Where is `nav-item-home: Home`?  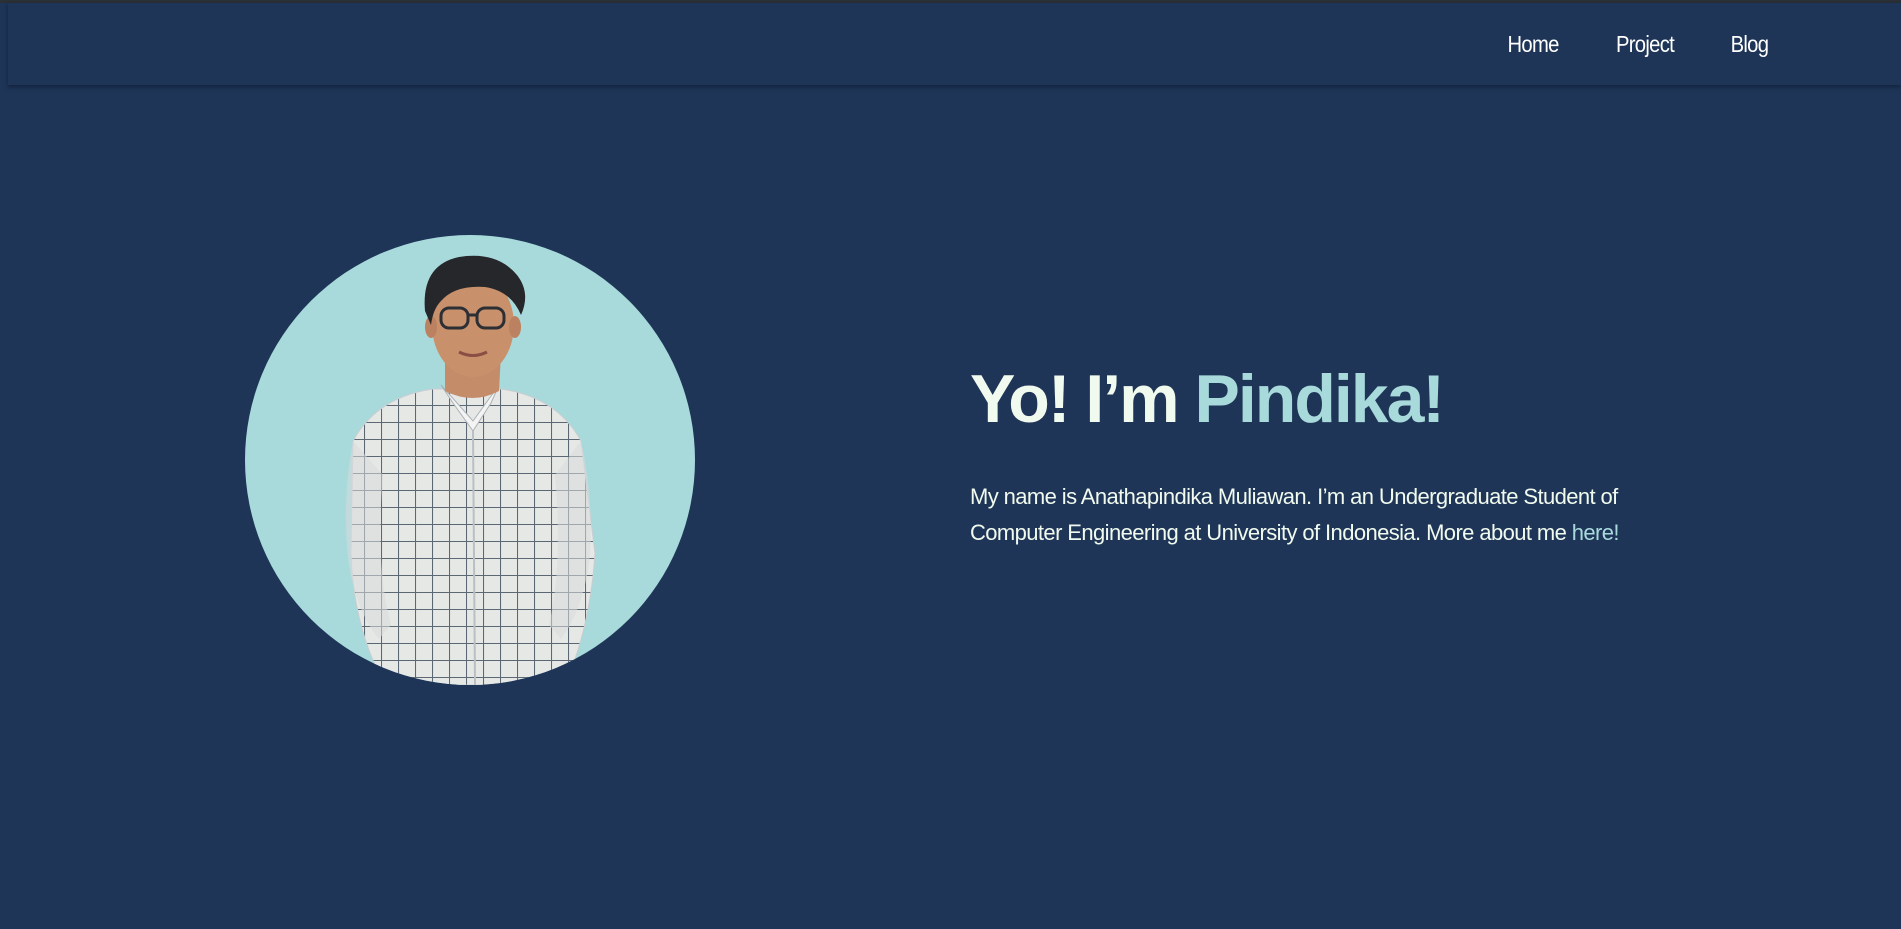
nav-item-home: Home is located at coordinates (1534, 44).